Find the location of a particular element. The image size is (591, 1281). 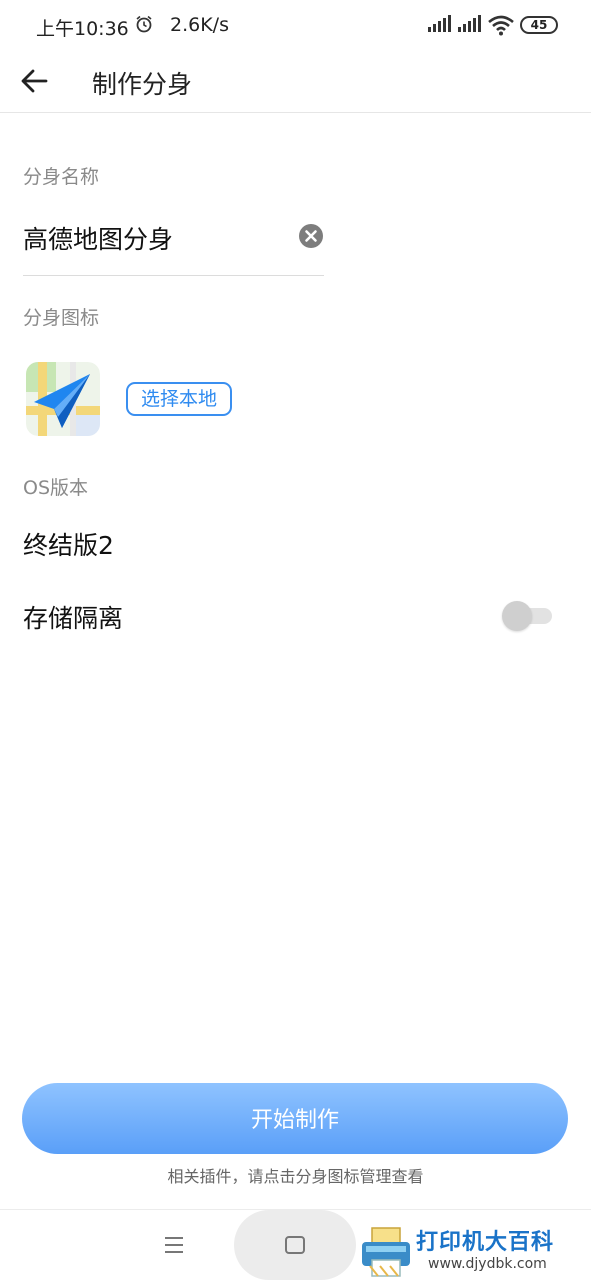

storage-isolation-toggle is located at coordinates (527, 616).